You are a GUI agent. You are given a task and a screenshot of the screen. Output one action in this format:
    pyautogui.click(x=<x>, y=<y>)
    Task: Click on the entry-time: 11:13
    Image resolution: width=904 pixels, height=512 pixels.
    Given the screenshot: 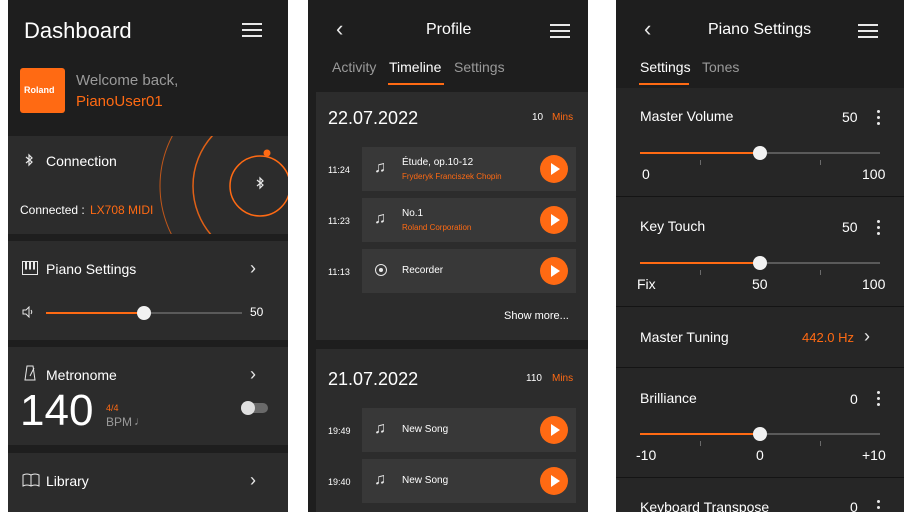 What is the action you would take?
    pyautogui.click(x=339, y=272)
    